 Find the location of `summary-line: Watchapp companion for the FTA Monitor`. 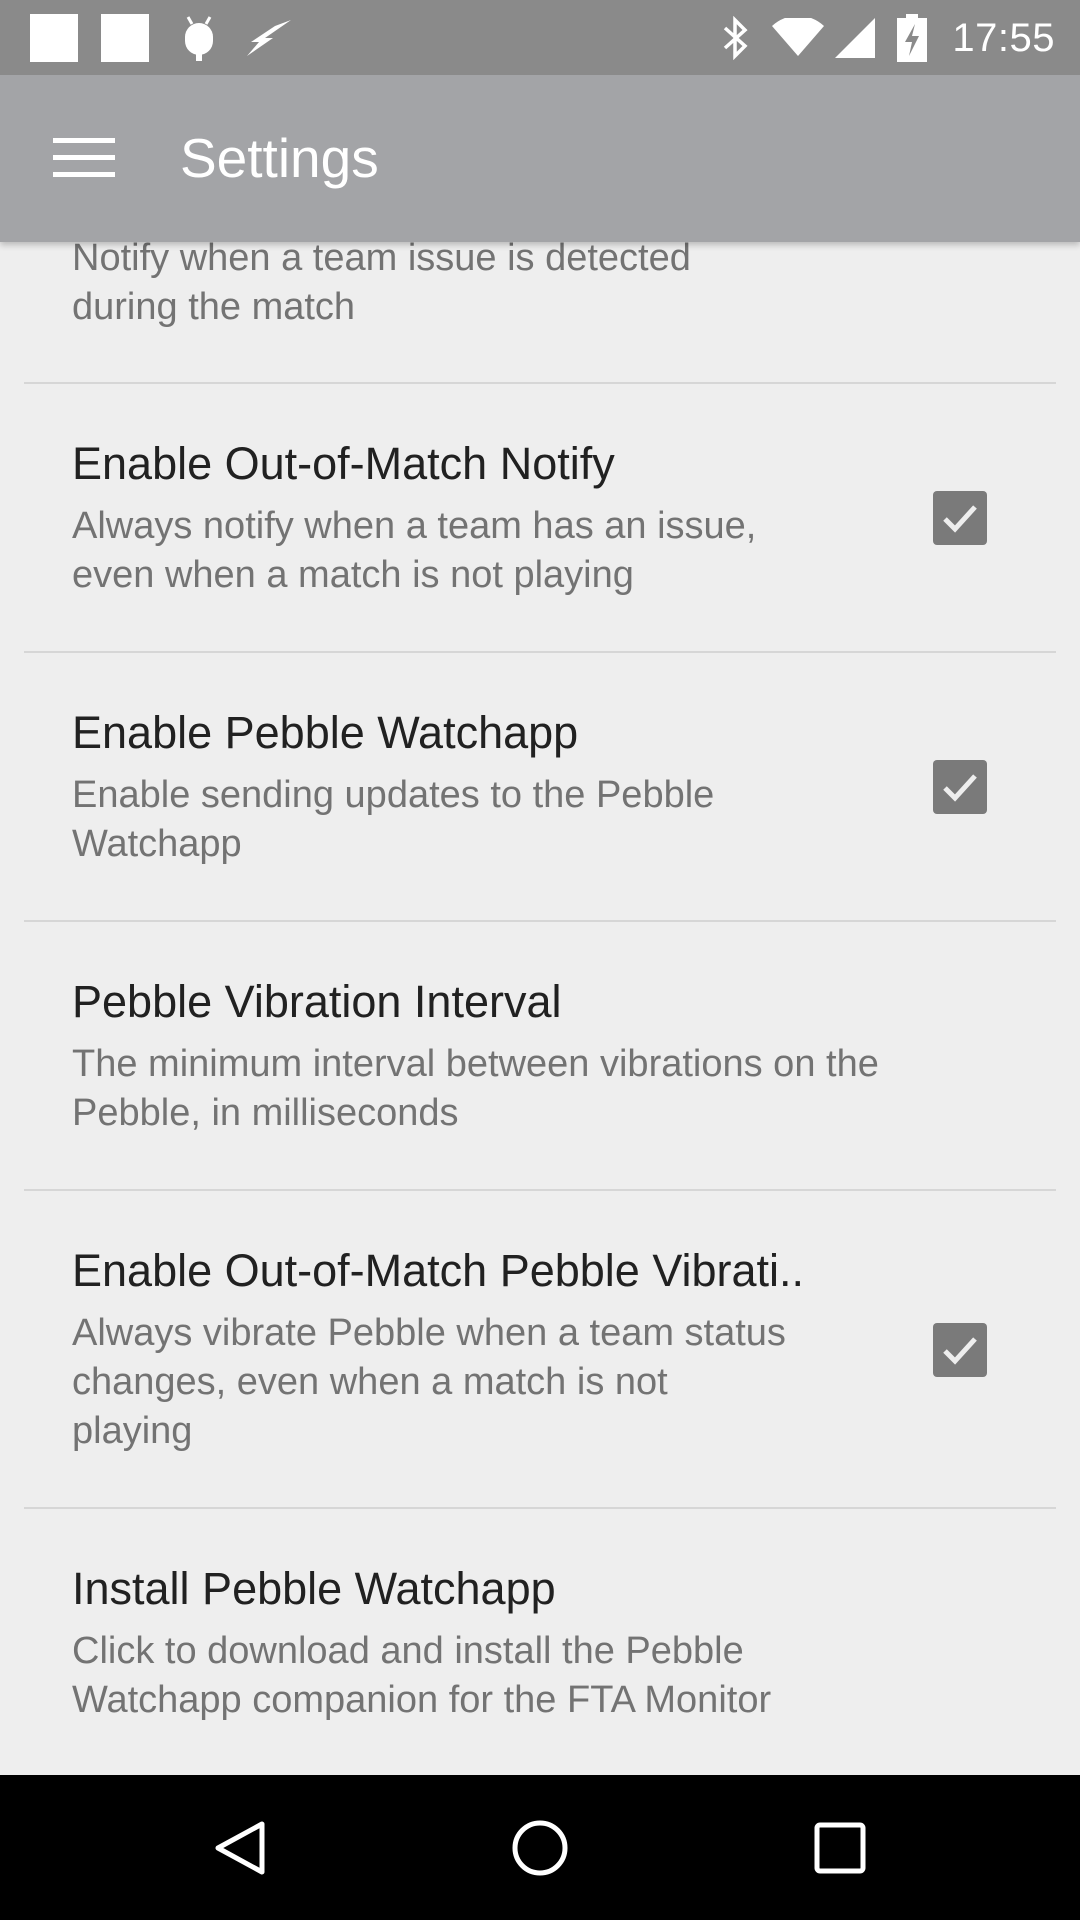

summary-line: Watchapp companion for the FTA Monitor is located at coordinates (422, 1700).